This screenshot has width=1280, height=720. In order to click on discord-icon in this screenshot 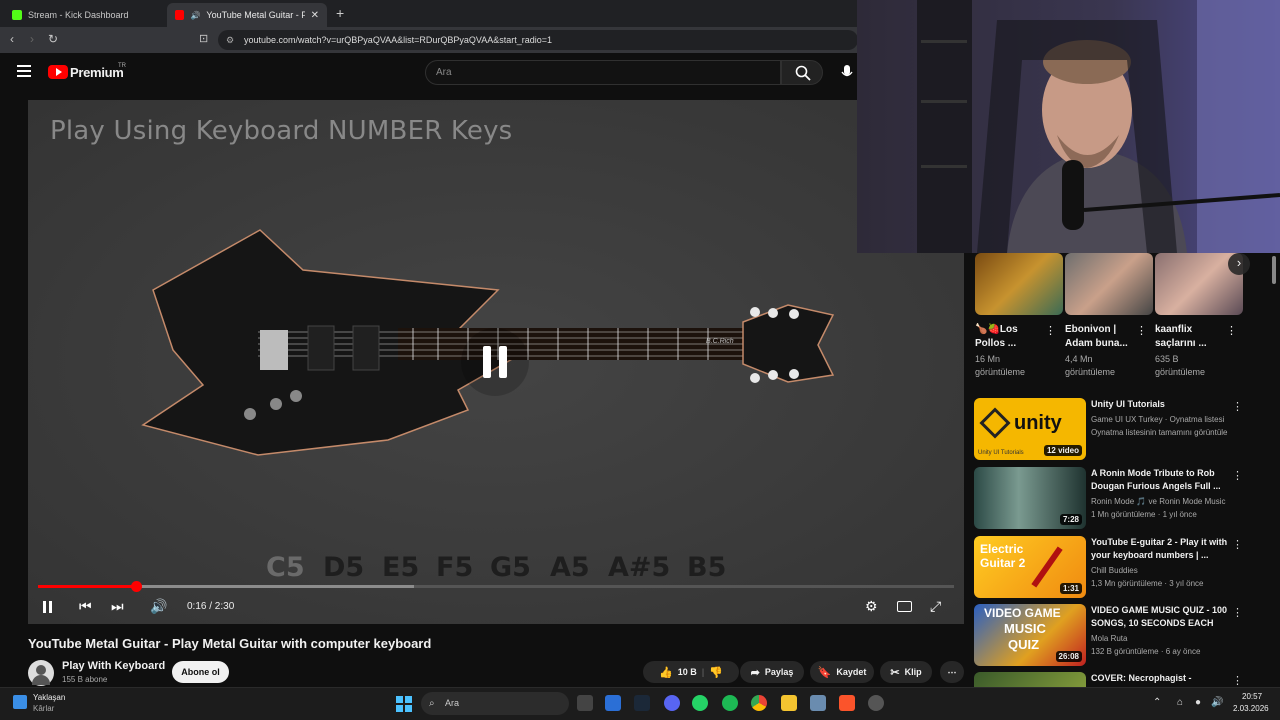, I will do `click(672, 703)`.